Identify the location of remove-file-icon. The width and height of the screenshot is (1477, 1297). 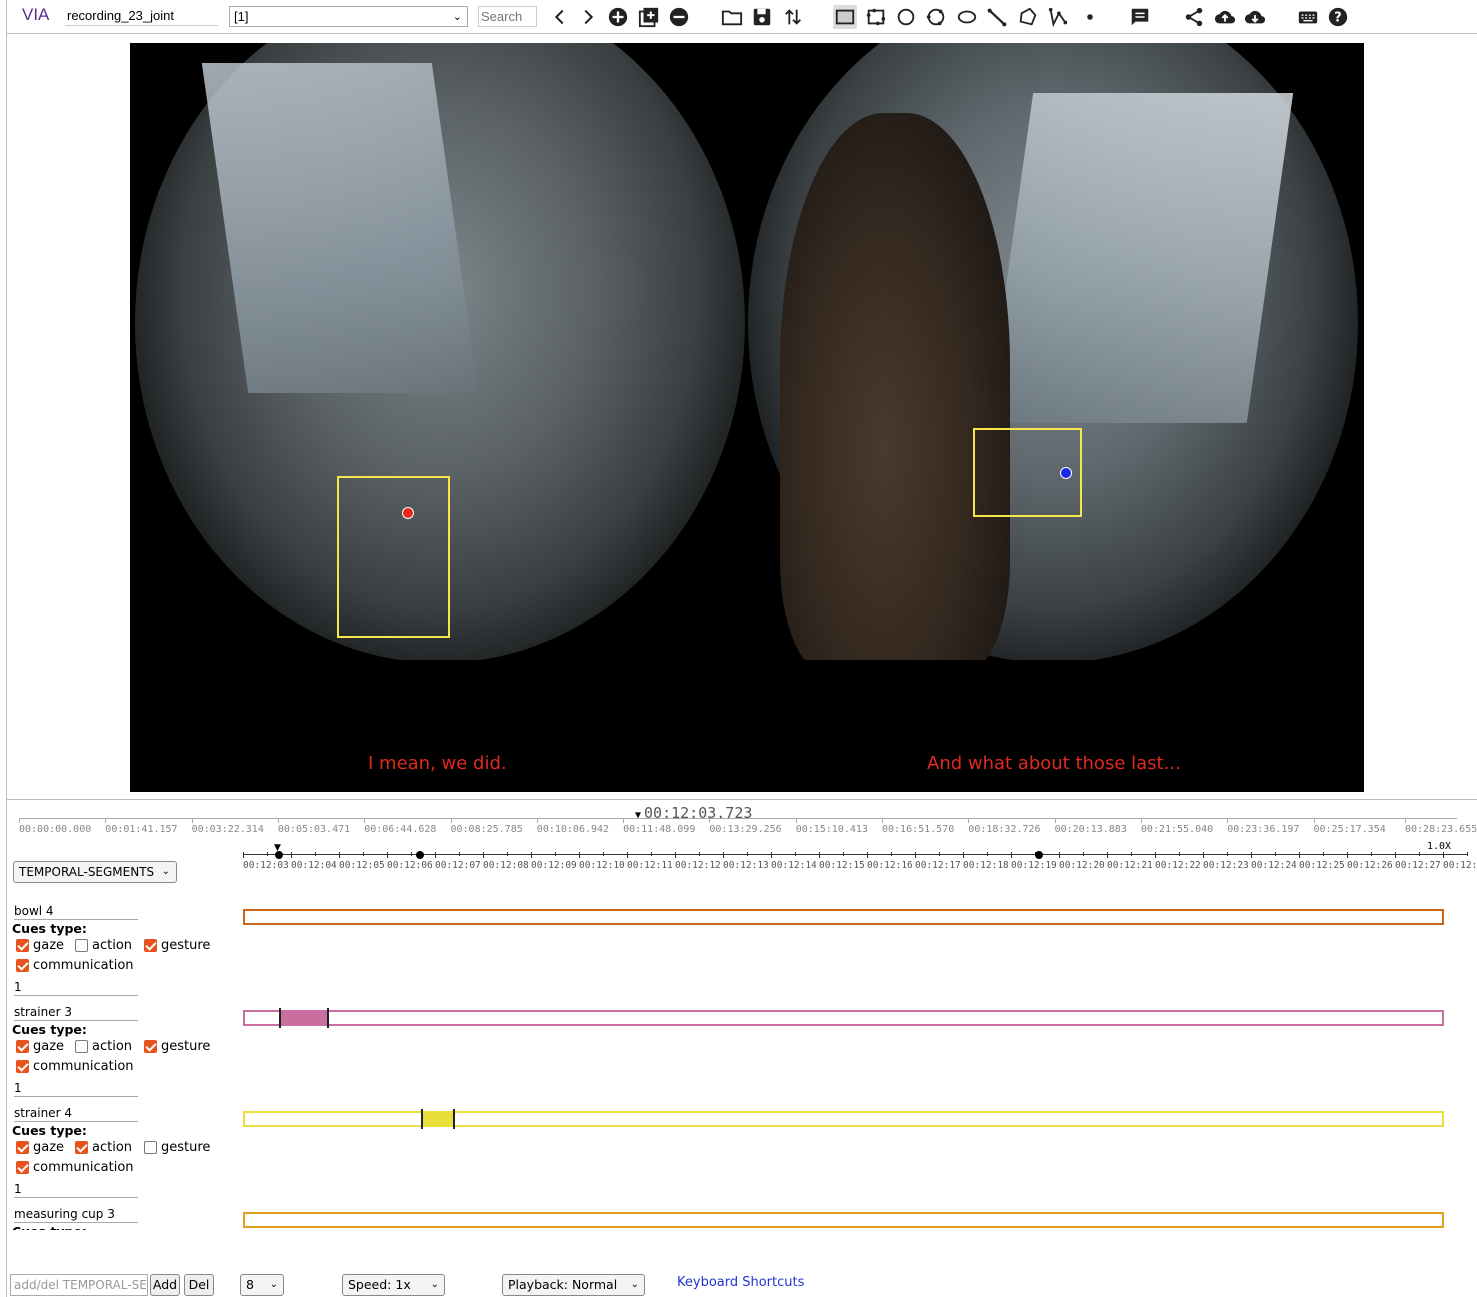
(679, 17).